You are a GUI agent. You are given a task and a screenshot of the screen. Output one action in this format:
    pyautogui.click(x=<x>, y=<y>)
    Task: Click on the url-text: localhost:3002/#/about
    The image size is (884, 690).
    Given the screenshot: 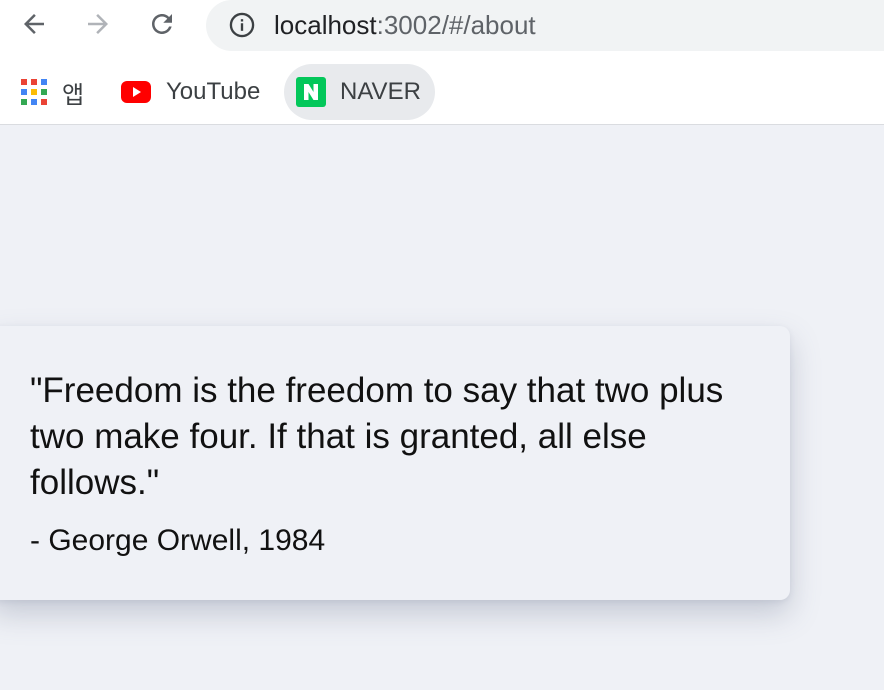 What is the action you would take?
    pyautogui.click(x=405, y=25)
    